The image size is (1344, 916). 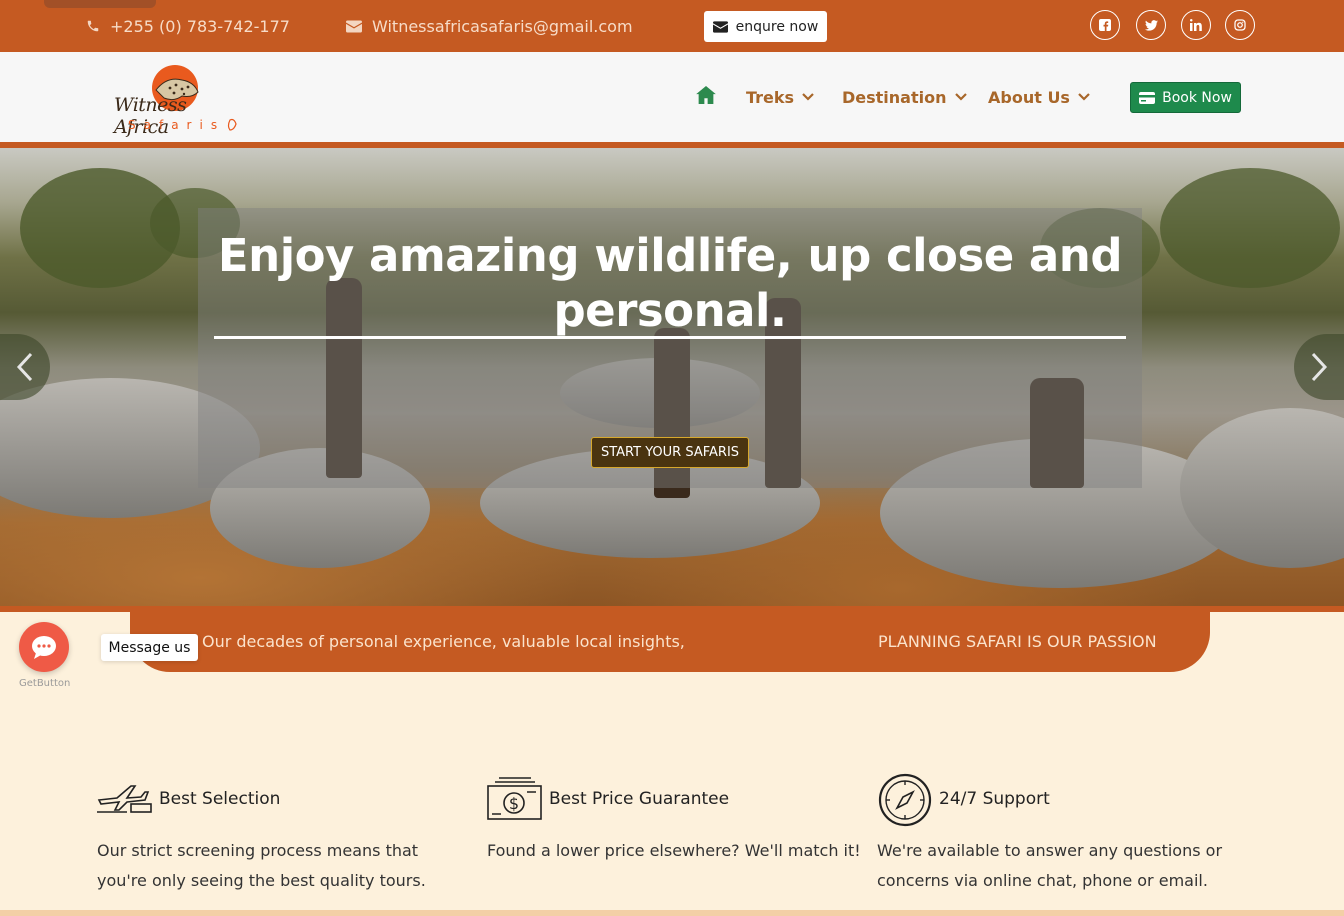 What do you see at coordinates (670, 310) in the screenshot?
I see `hero-title-line-2: personal.` at bounding box center [670, 310].